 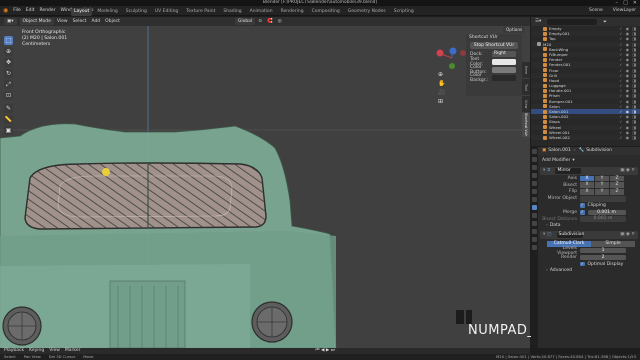 I want to click on cursor-icon: ⊕, so click(x=8, y=51).